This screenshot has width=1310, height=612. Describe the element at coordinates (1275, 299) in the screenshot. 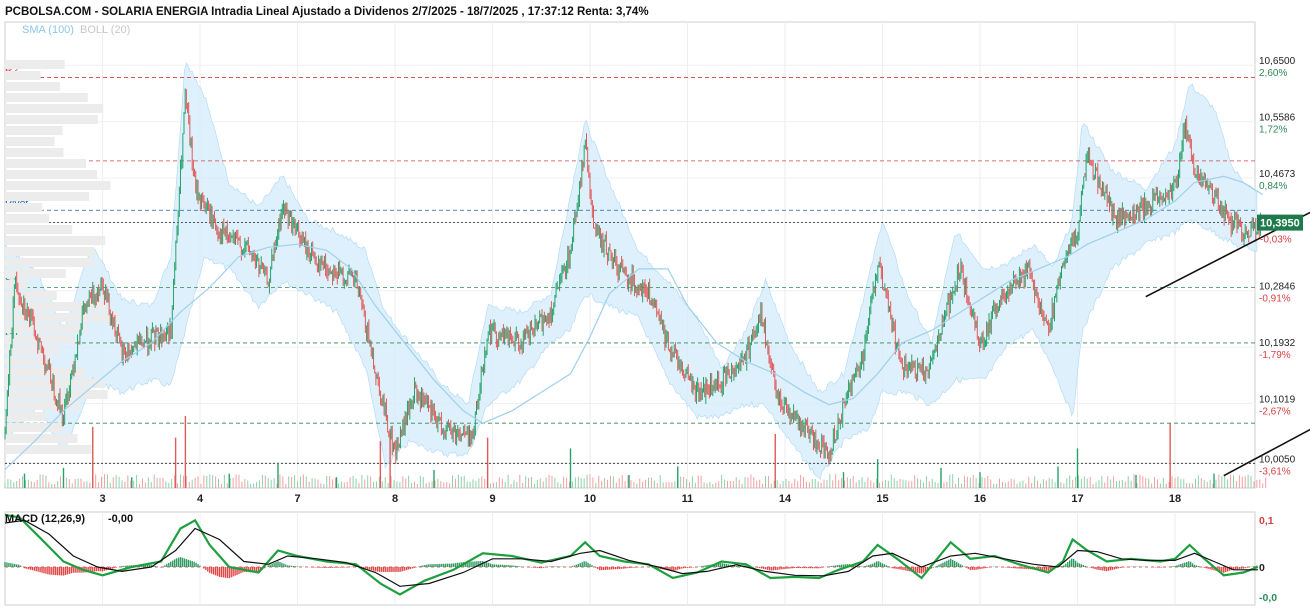

I see `y-pct-label: -0,91%` at that location.